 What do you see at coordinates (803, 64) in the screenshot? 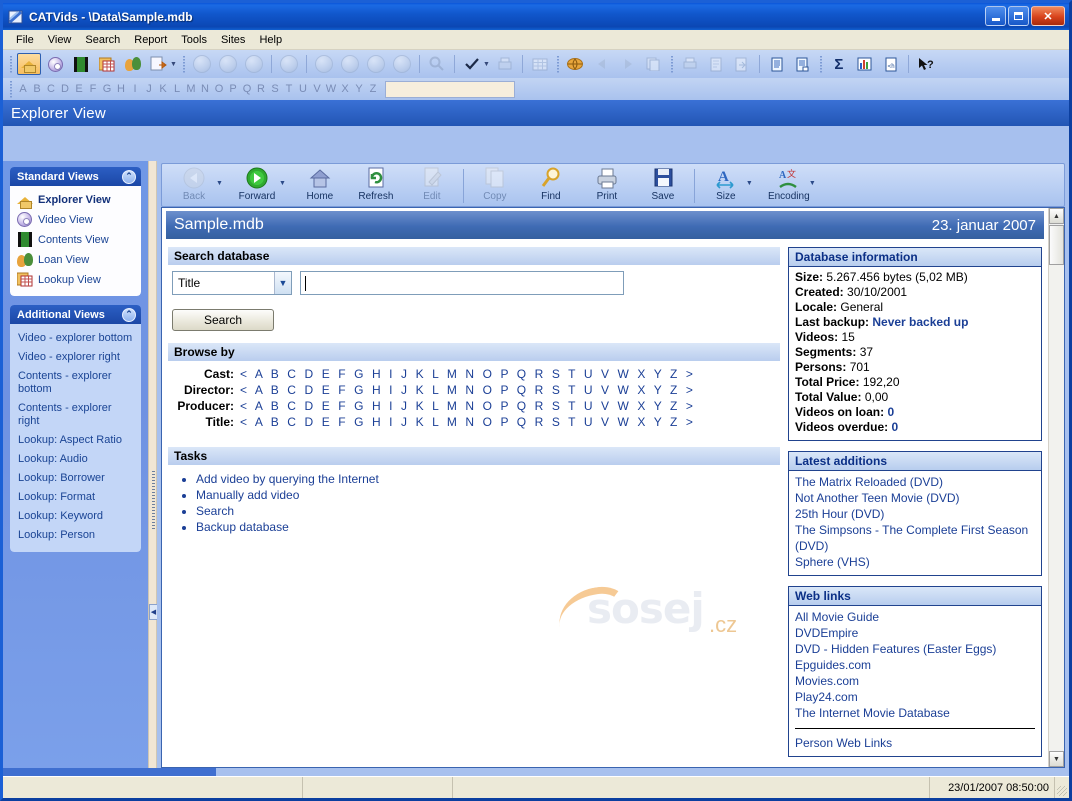
I see `report-list-icon` at bounding box center [803, 64].